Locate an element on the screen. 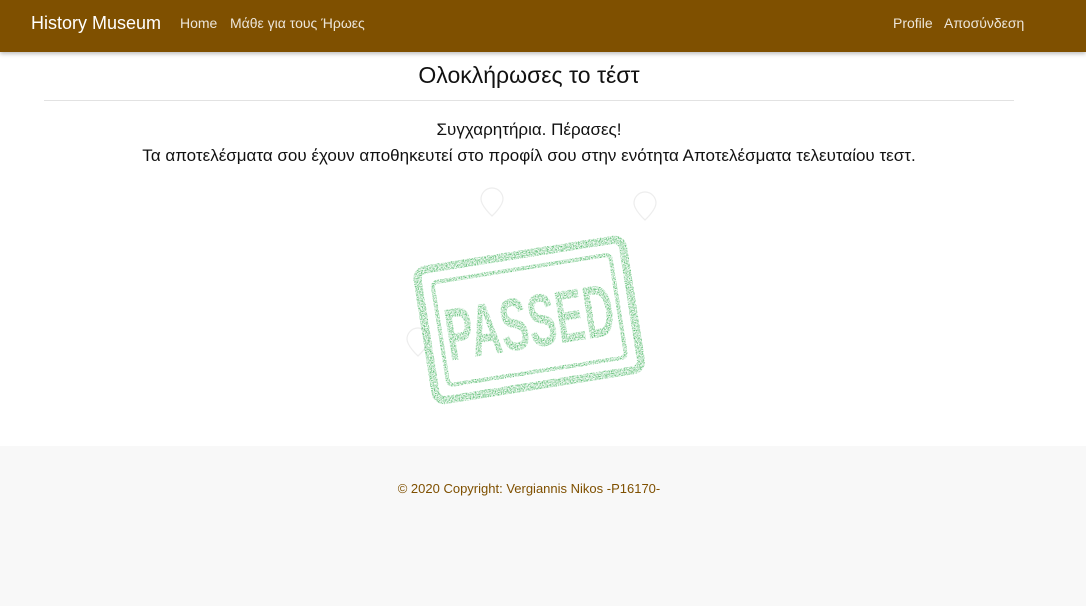  stamp-text: PASSED is located at coordinates (529, 322).